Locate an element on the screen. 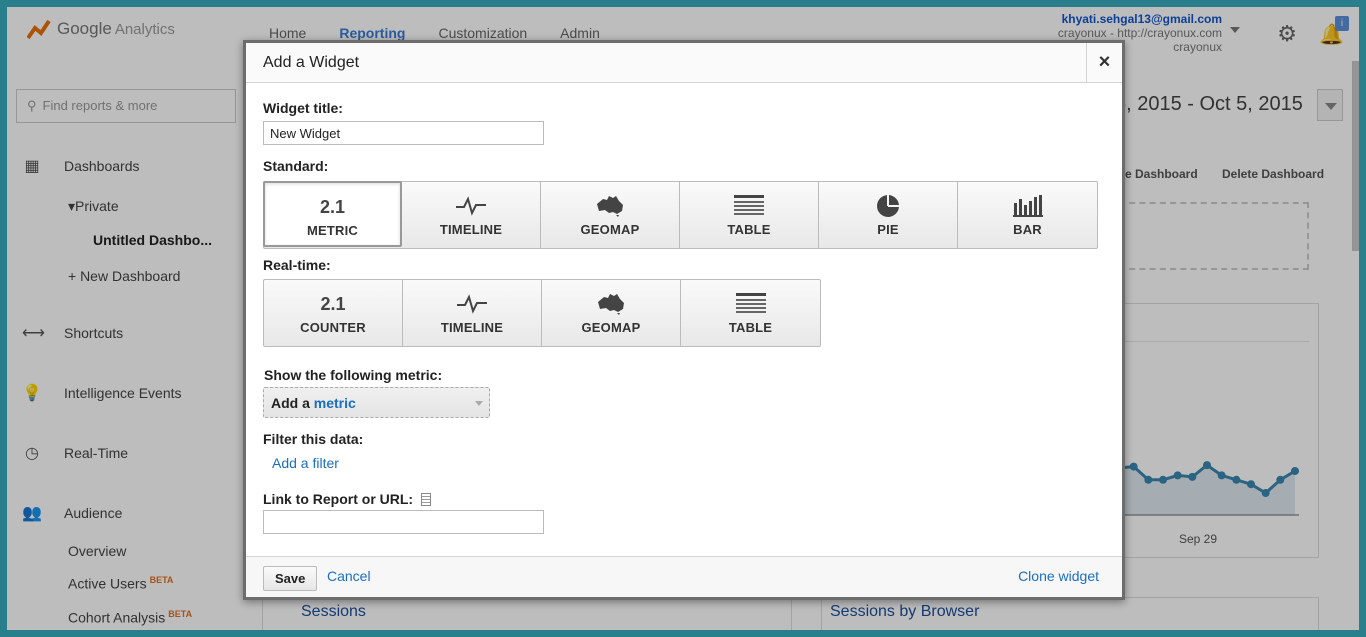  counter-icon: 2.1 is located at coordinates (333, 303).